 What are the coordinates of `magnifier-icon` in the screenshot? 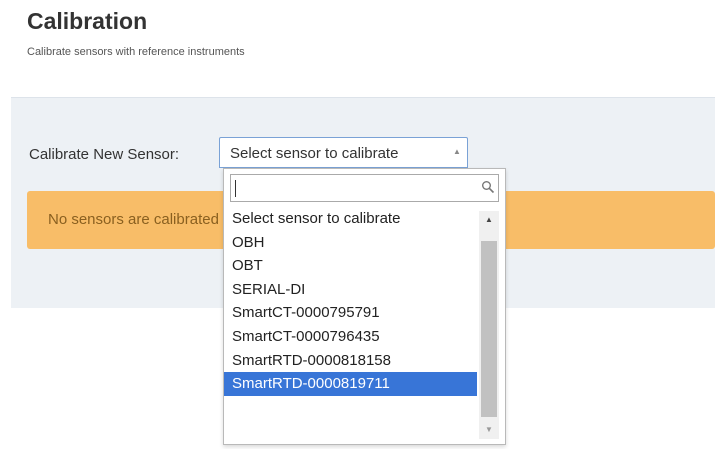 It's located at (488, 187).